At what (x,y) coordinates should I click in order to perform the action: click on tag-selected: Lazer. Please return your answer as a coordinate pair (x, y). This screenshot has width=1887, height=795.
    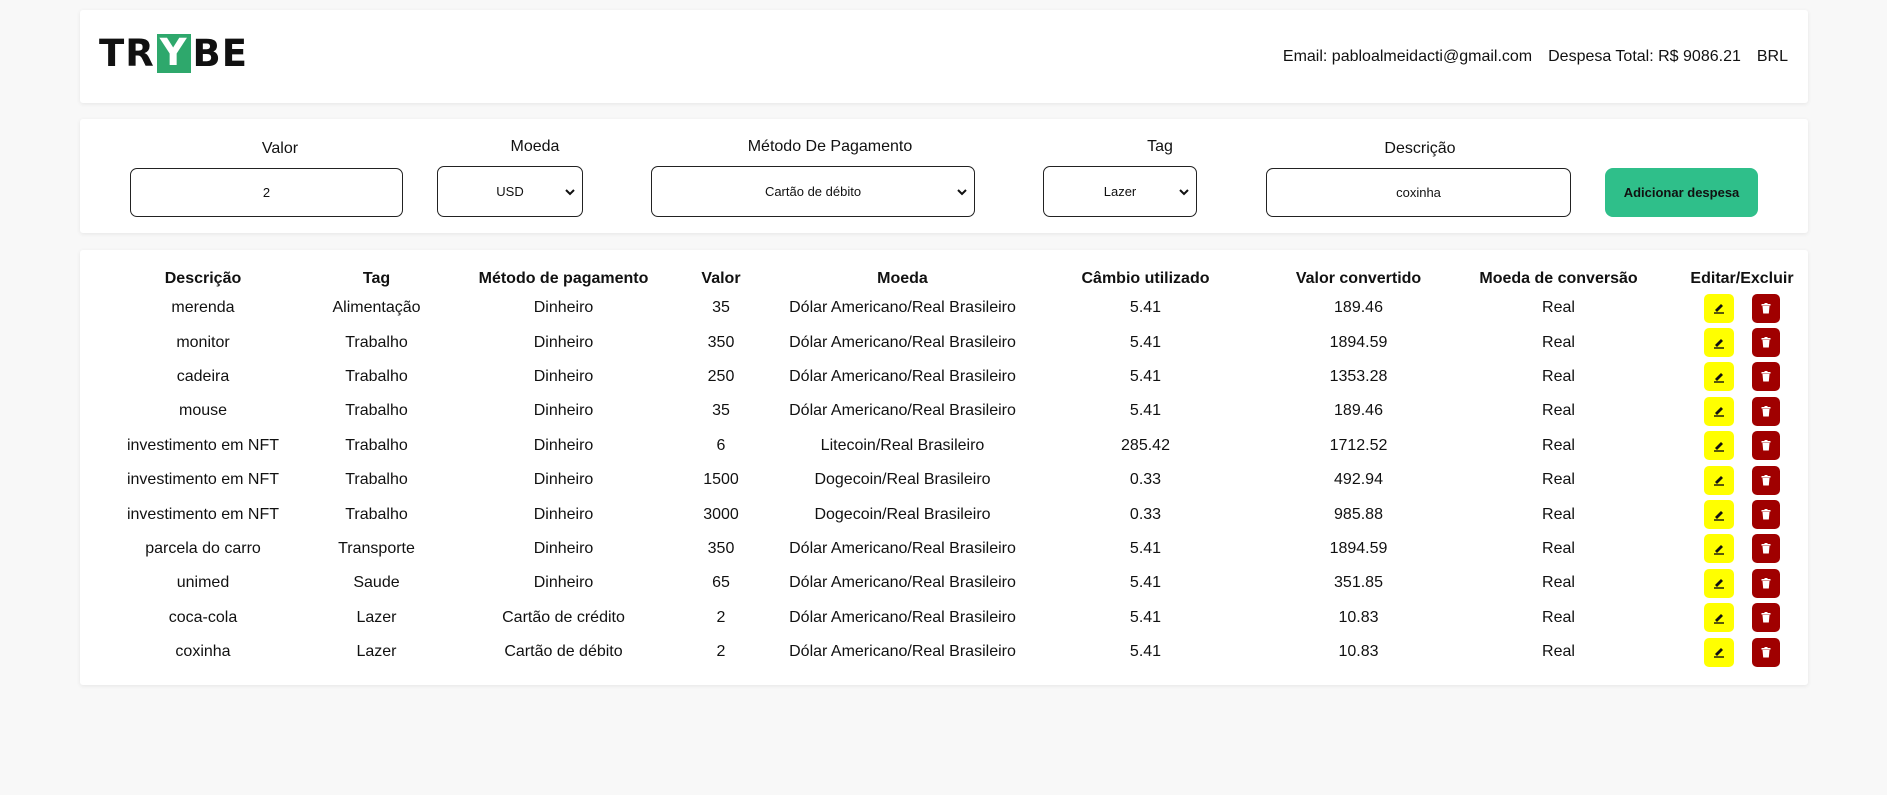
    Looking at the image, I should click on (1120, 191).